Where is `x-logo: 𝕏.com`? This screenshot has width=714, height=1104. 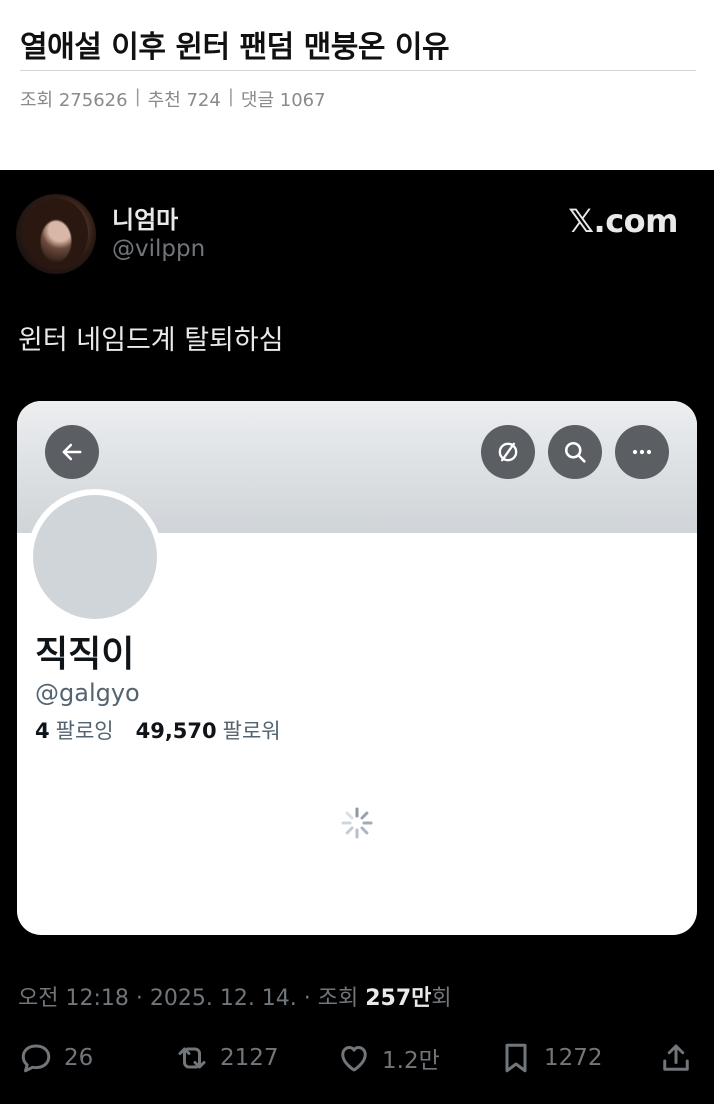 x-logo: 𝕏.com is located at coordinates (623, 221).